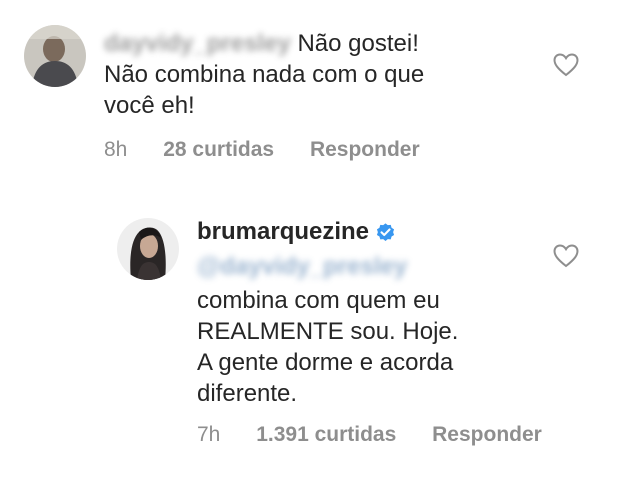 The height and width of the screenshot is (487, 620). What do you see at coordinates (365, 149) in the screenshot?
I see `comment-reply-button: Responder` at bounding box center [365, 149].